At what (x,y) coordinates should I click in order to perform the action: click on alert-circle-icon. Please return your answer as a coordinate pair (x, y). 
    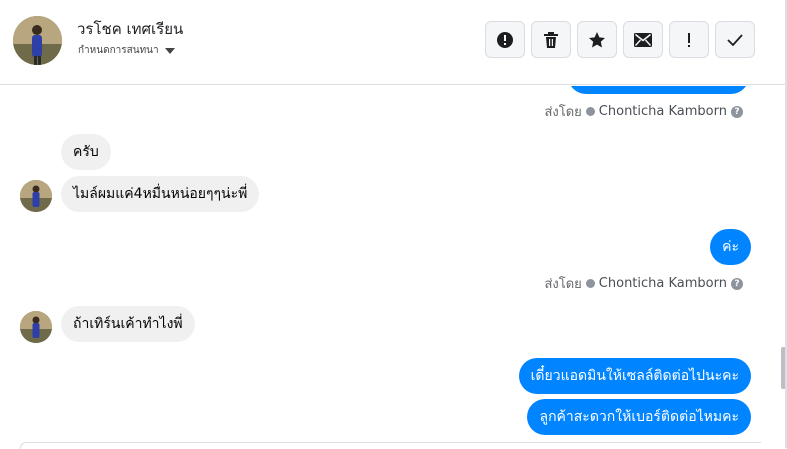
    Looking at the image, I should click on (505, 39).